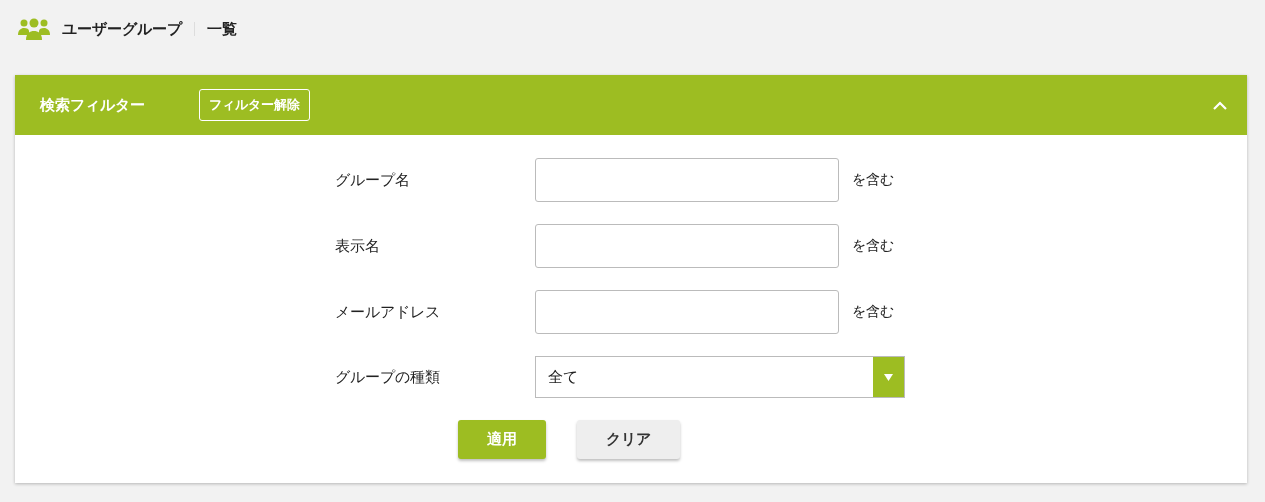 The height and width of the screenshot is (502, 1265). What do you see at coordinates (358, 246) in the screenshot?
I see `field-label: 表示名` at bounding box center [358, 246].